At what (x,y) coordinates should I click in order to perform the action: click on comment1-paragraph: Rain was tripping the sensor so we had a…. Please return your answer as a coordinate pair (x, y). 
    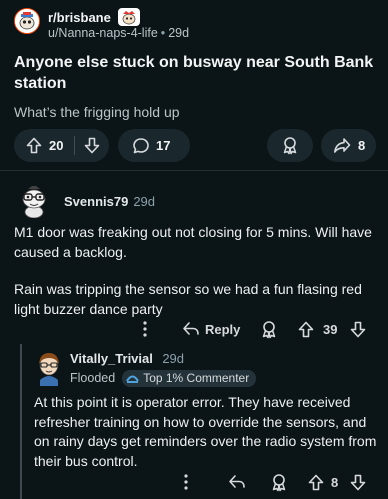
    Looking at the image, I should click on (188, 299).